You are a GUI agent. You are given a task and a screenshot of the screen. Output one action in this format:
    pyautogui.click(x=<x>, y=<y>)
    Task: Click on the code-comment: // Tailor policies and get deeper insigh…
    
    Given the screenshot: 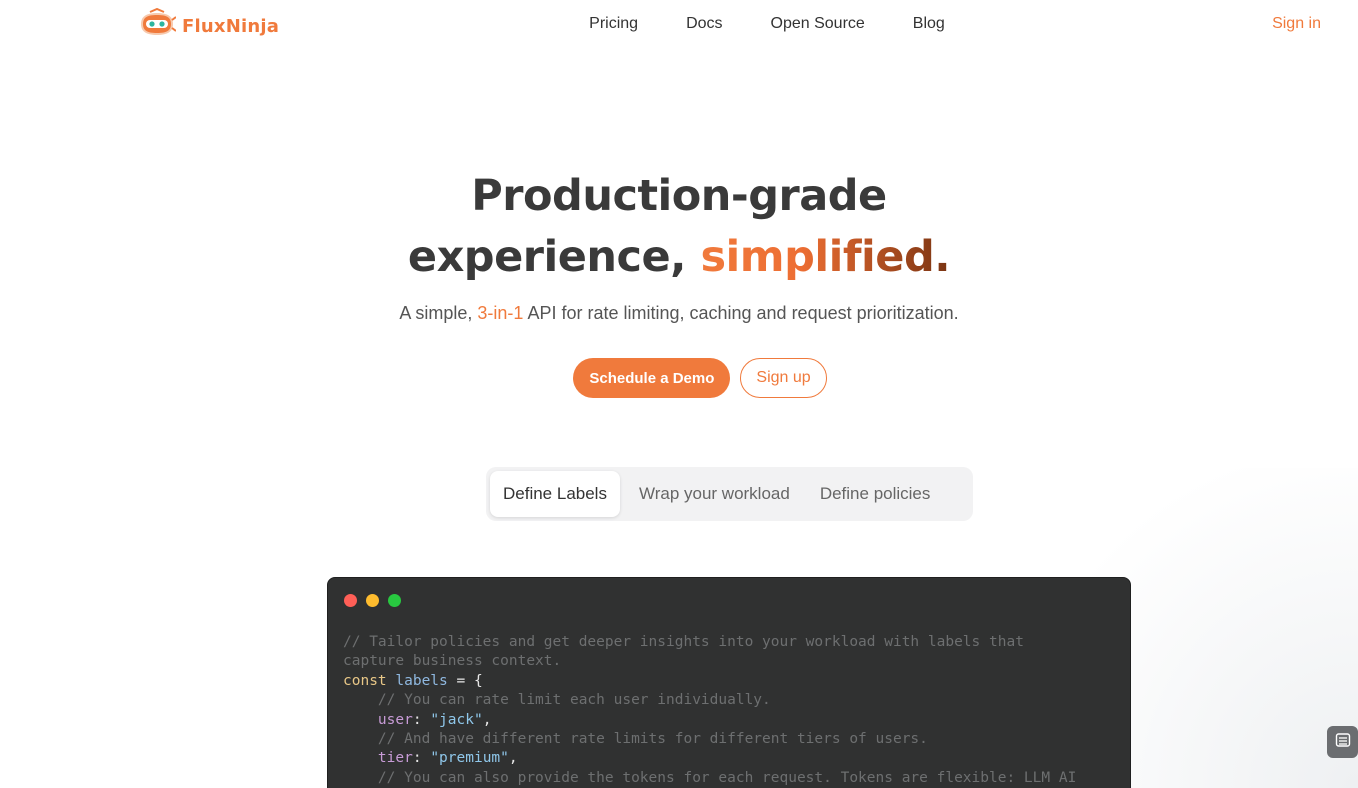 What is the action you would take?
    pyautogui.click(x=683, y=642)
    